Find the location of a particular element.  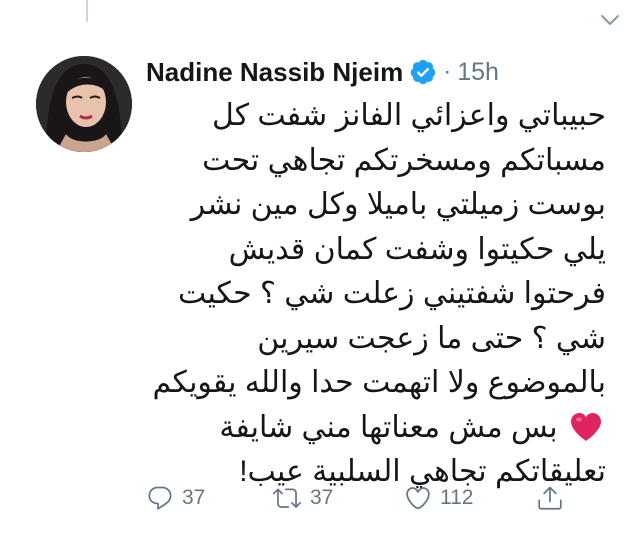

tweet-timestamp: 15h is located at coordinates (478, 72).